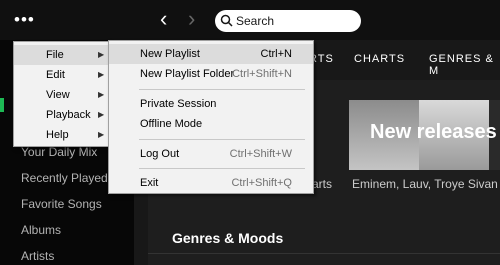  I want to click on new-releases-caption: Eminem, Lauv, Troye Sivan, so click(425, 184).